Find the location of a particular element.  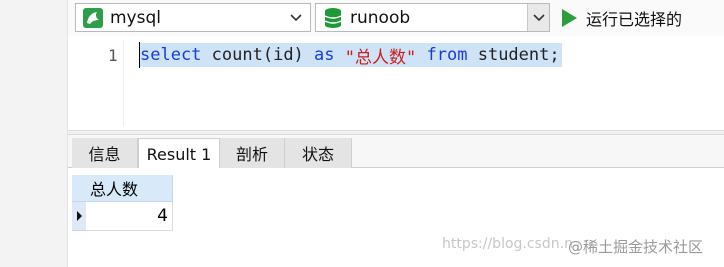

run-selected-button: 运行已选择的 is located at coordinates (622, 17).